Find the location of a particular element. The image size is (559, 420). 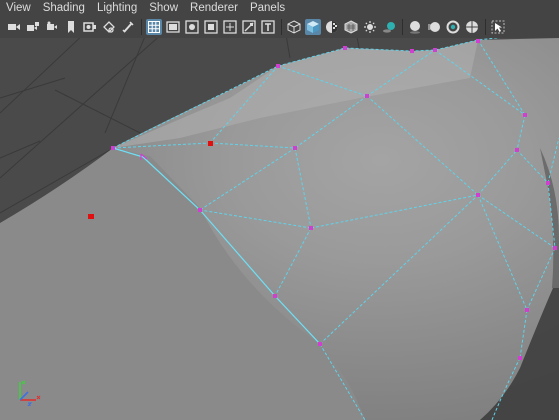

smooth-shade-cube-icon is located at coordinates (313, 27).